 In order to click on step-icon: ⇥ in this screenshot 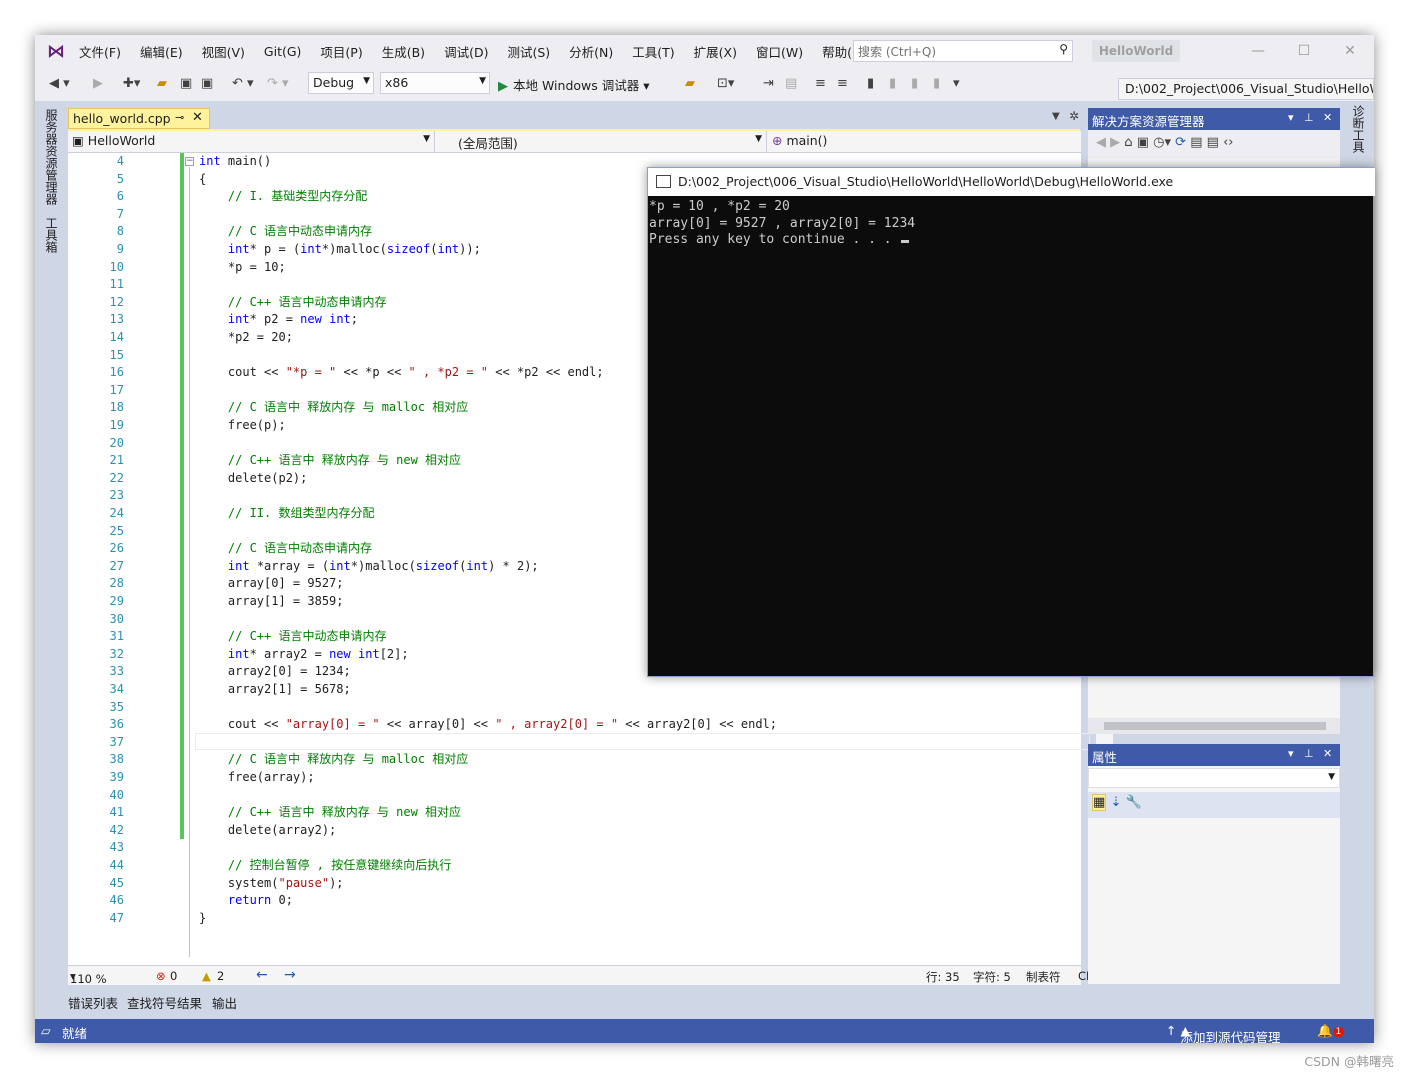, I will do `click(768, 84)`.